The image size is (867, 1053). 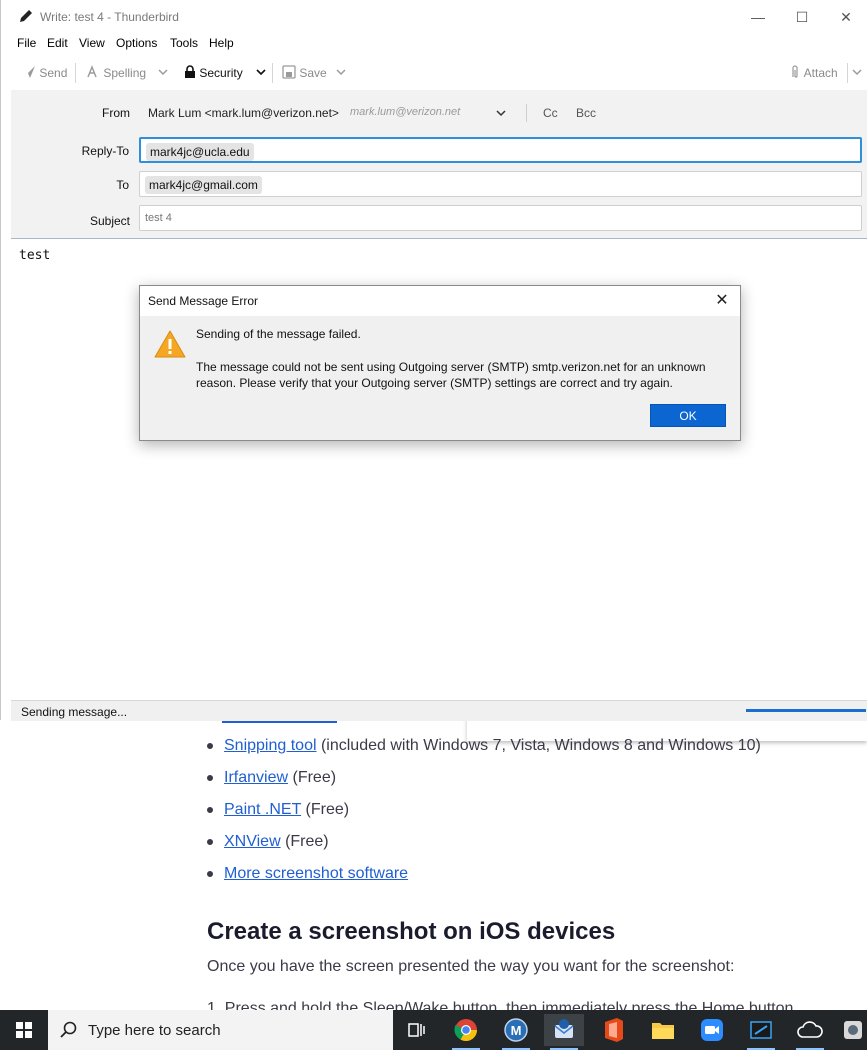 What do you see at coordinates (500, 218) in the screenshot?
I see `subject-field: test 4` at bounding box center [500, 218].